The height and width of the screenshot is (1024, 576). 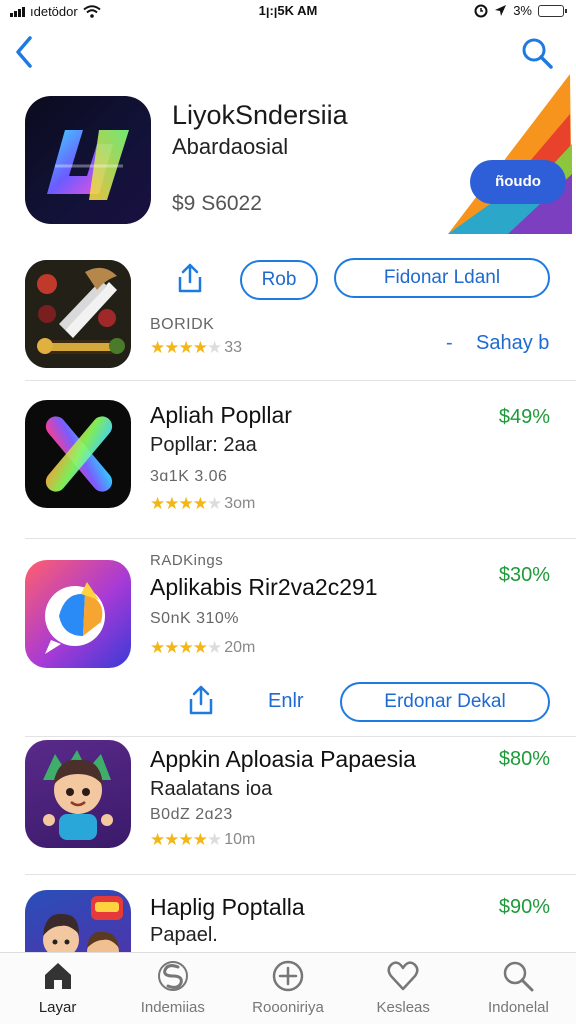 What do you see at coordinates (288, 1007) in the screenshot?
I see `tab-label: Roooniriya` at bounding box center [288, 1007].